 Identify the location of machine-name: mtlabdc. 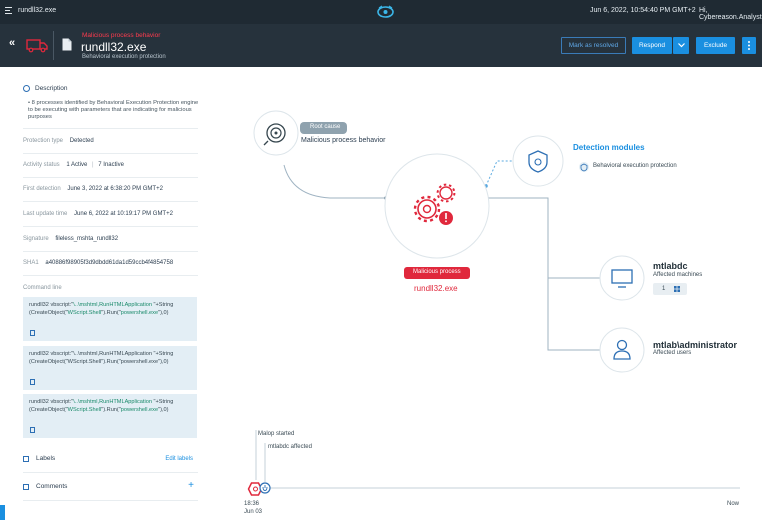
(670, 266).